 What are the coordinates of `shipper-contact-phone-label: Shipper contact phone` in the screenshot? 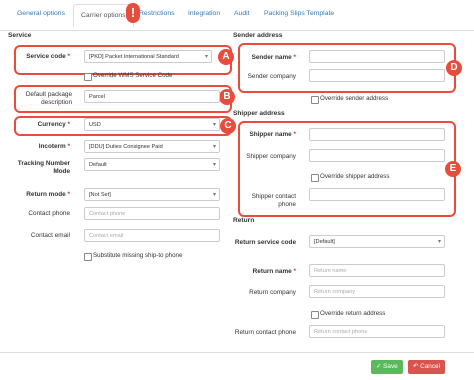 It's located at (273, 200).